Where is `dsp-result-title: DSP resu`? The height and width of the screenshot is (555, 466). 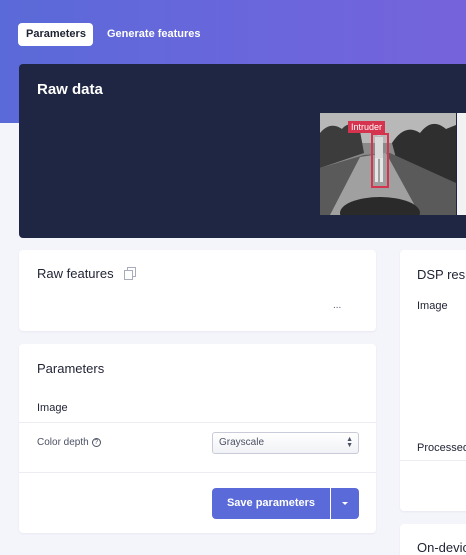
dsp-result-title: DSP resu is located at coordinates (441, 274).